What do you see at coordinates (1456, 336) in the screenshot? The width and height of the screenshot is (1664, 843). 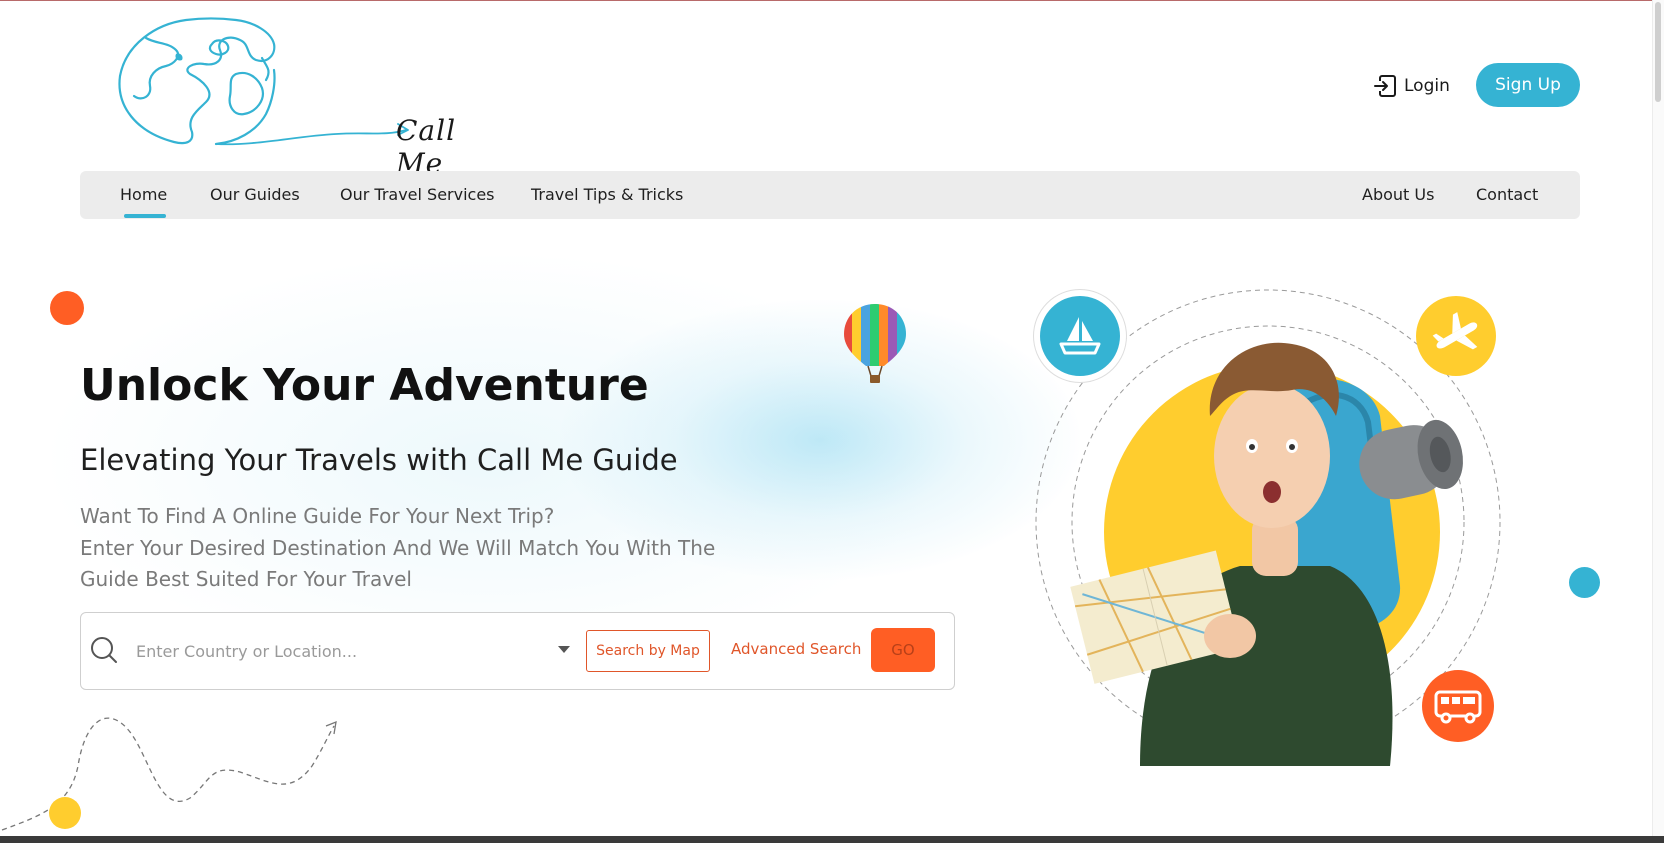 I see `airplane-icon` at bounding box center [1456, 336].